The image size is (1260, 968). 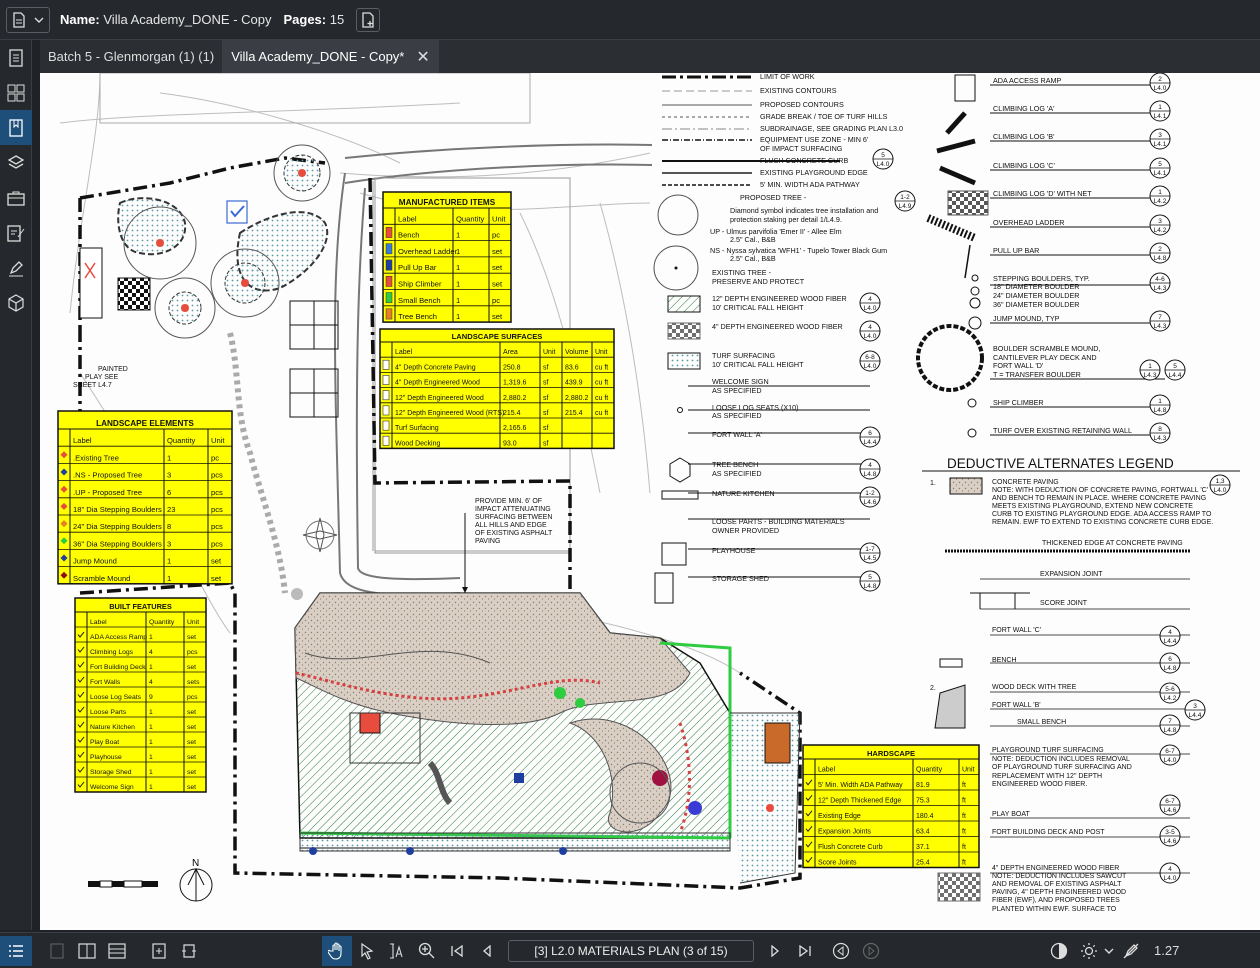 I want to click on callout-number: 3, so click(x=1195, y=706).